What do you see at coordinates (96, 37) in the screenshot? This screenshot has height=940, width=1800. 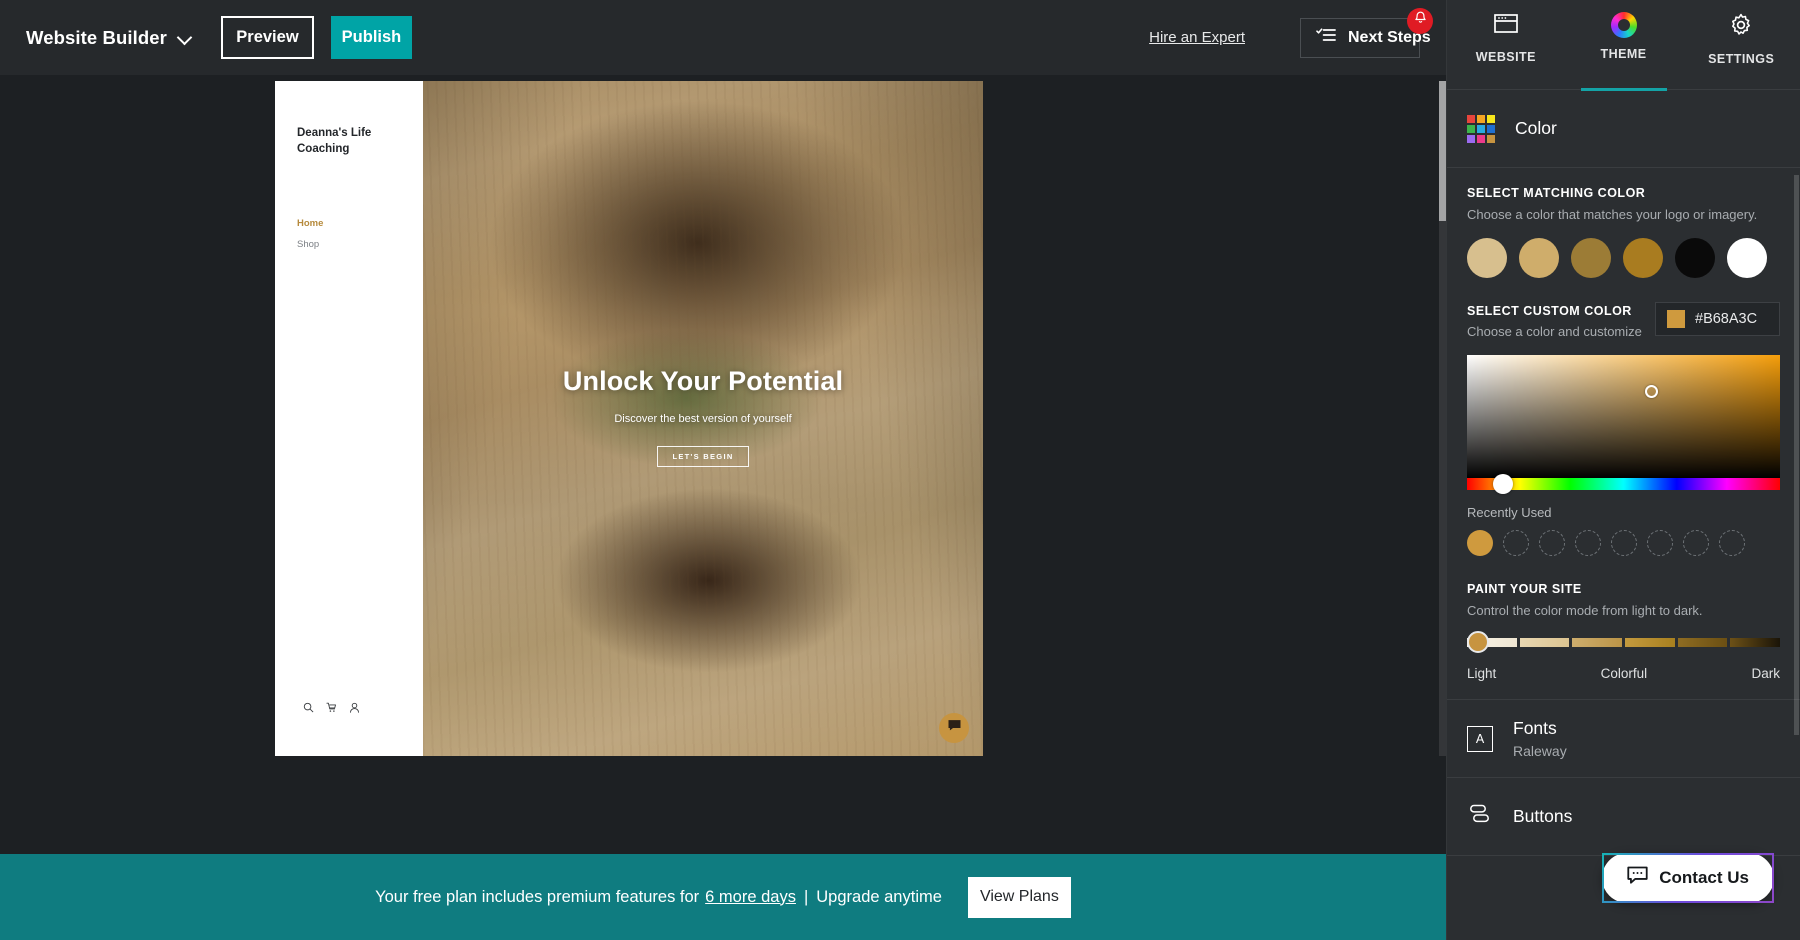 I see `website-builder-label: Website Builder` at bounding box center [96, 37].